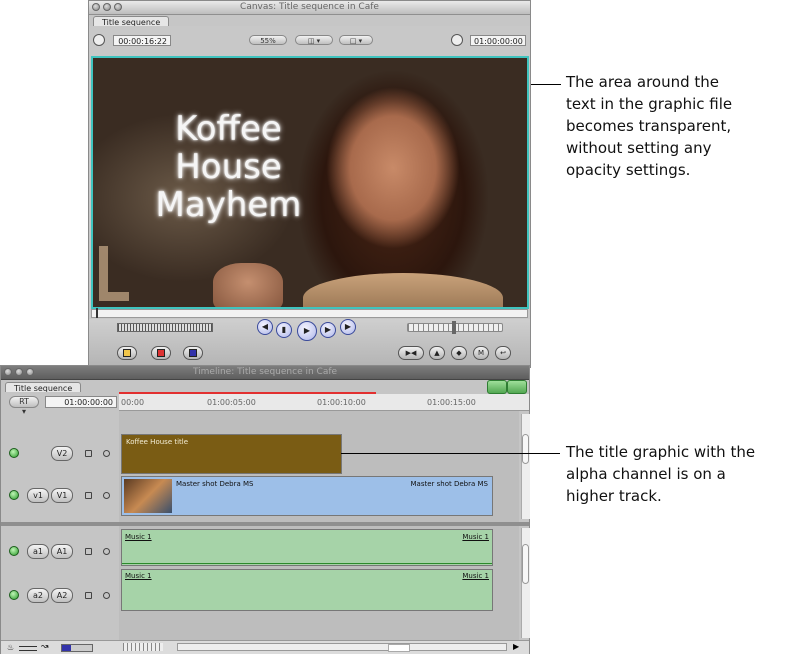 The height and width of the screenshot is (654, 785). I want to click on auto-select-v1-icon, so click(106, 495).